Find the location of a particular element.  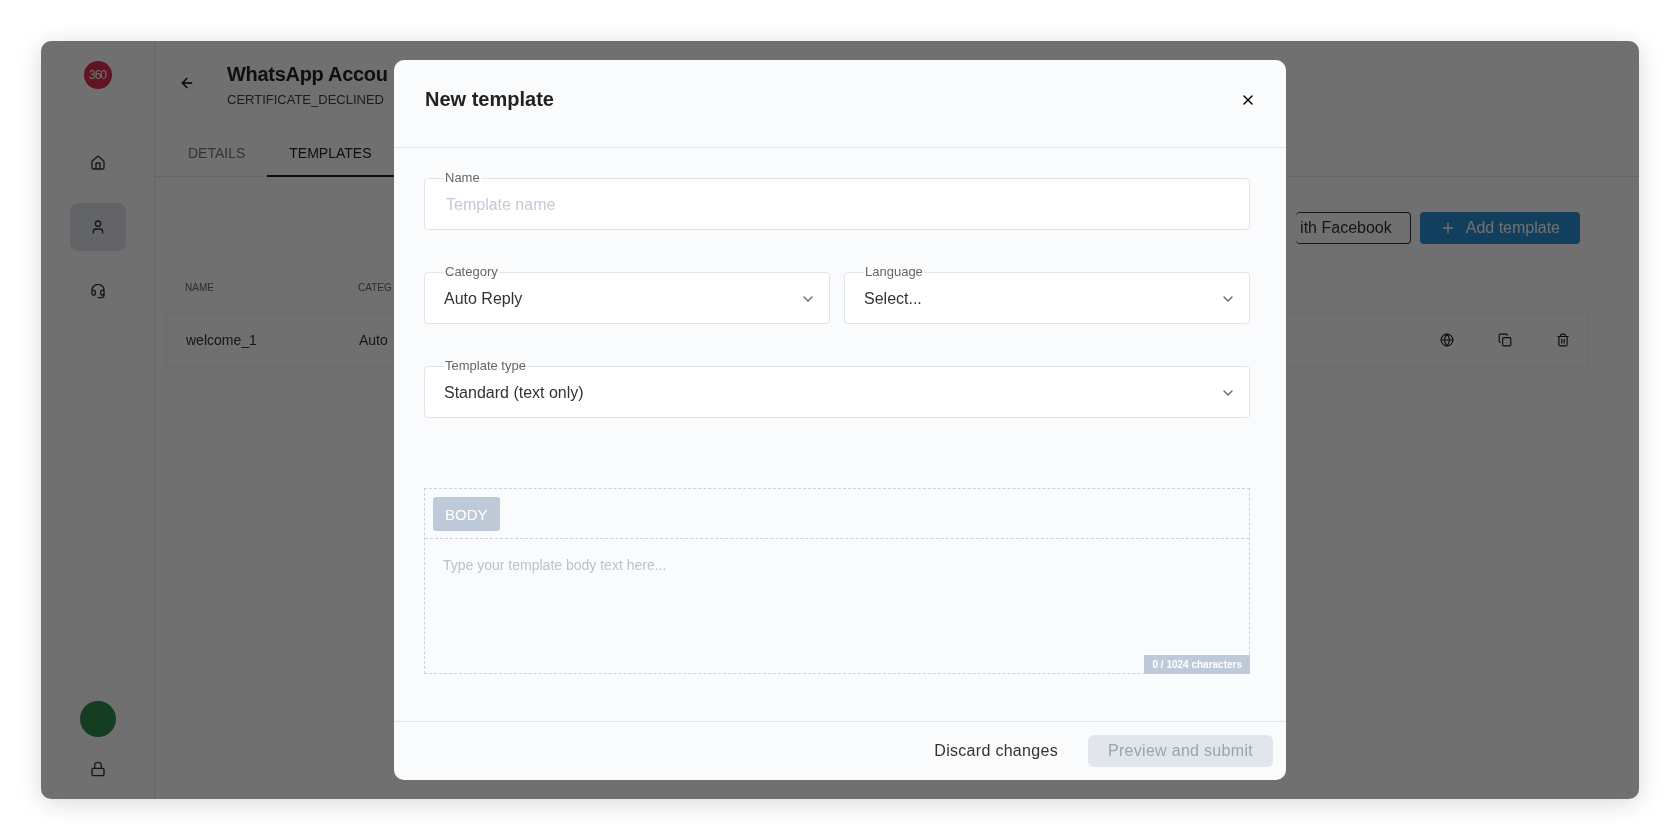

discard-button: Discard changes is located at coordinates (996, 751).